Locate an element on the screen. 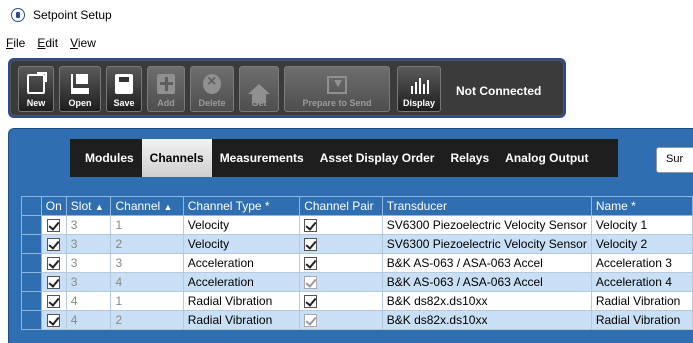 The width and height of the screenshot is (693, 343). new-button: New is located at coordinates (36, 89).